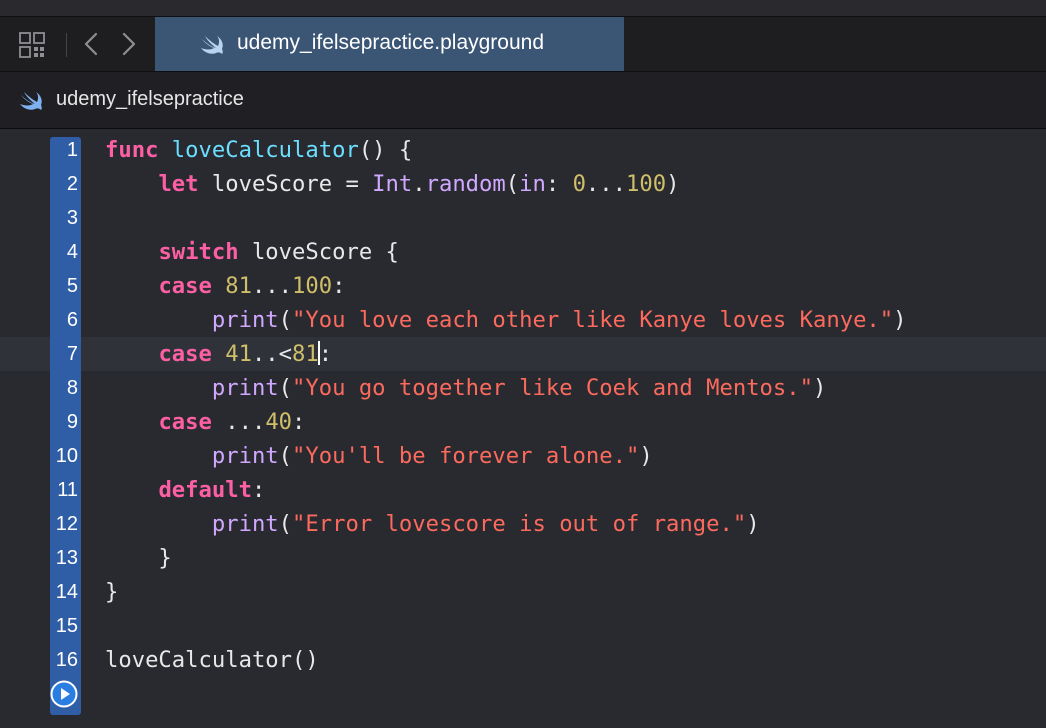 This screenshot has width=1046, height=728. What do you see at coordinates (185, 490) in the screenshot?
I see `code-text: default:` at bounding box center [185, 490].